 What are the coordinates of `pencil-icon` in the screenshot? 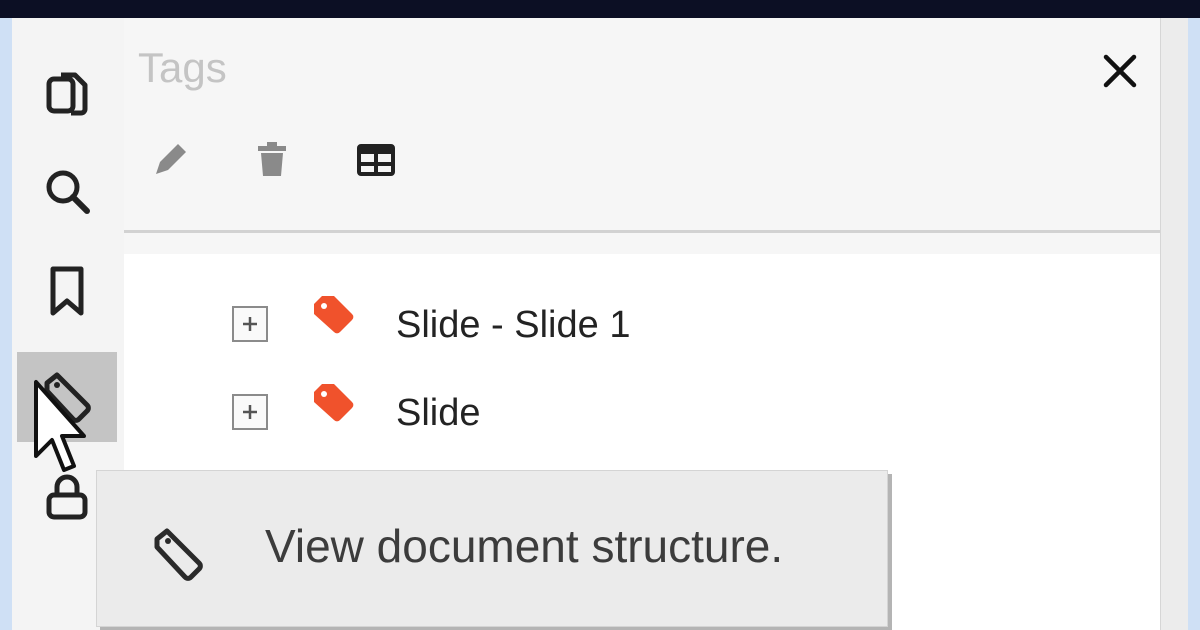 It's located at (171, 159).